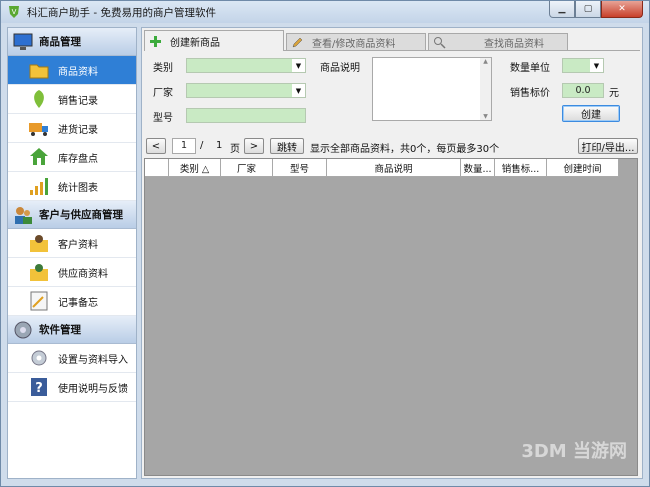  I want to click on tab-label: 查找商品资料, so click(514, 44).